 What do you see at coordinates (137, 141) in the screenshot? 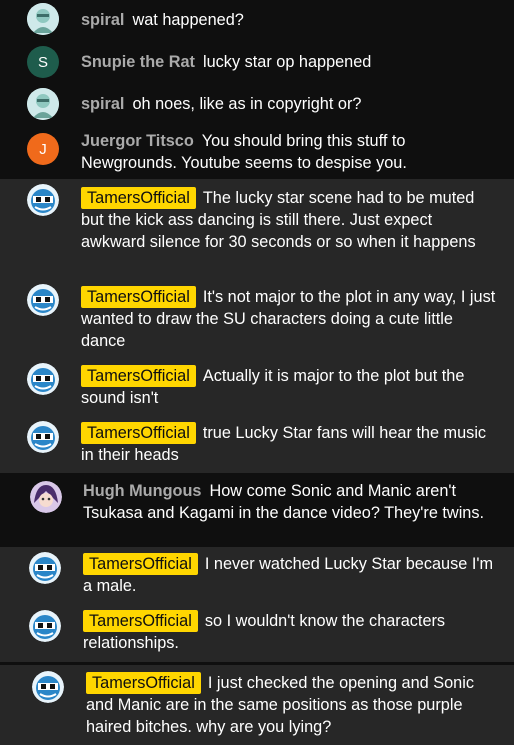
I see `author-name: Juergor Titsco` at bounding box center [137, 141].